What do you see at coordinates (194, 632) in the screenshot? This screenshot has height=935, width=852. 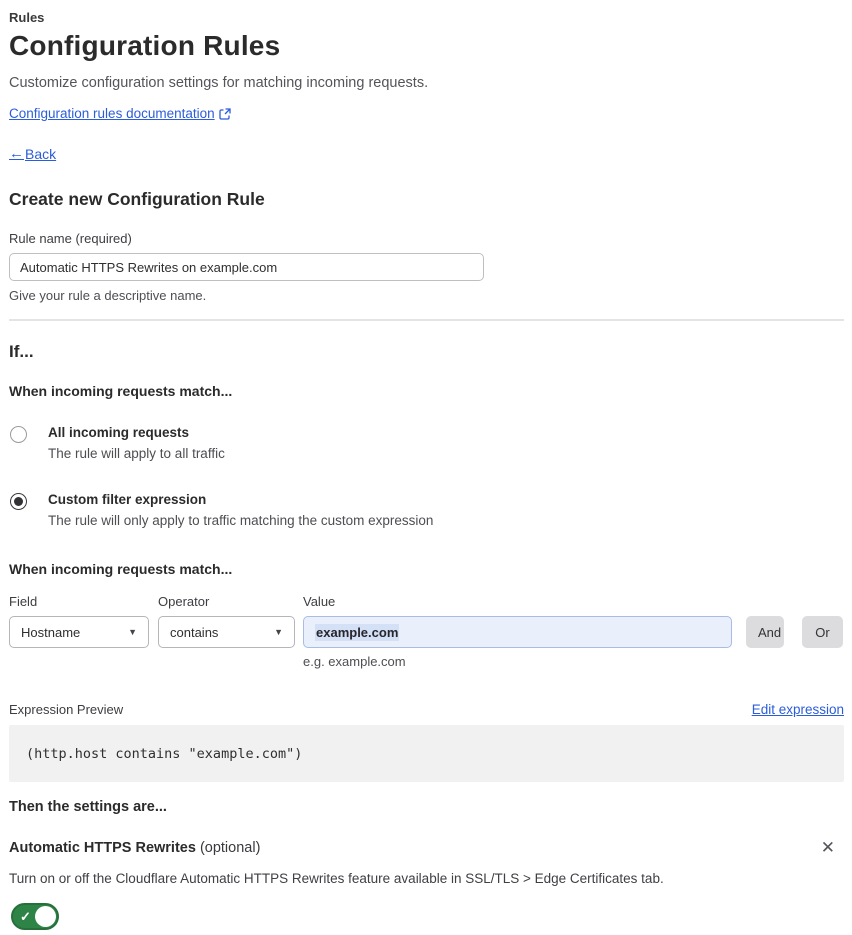 I see `operator-select-value: contains` at bounding box center [194, 632].